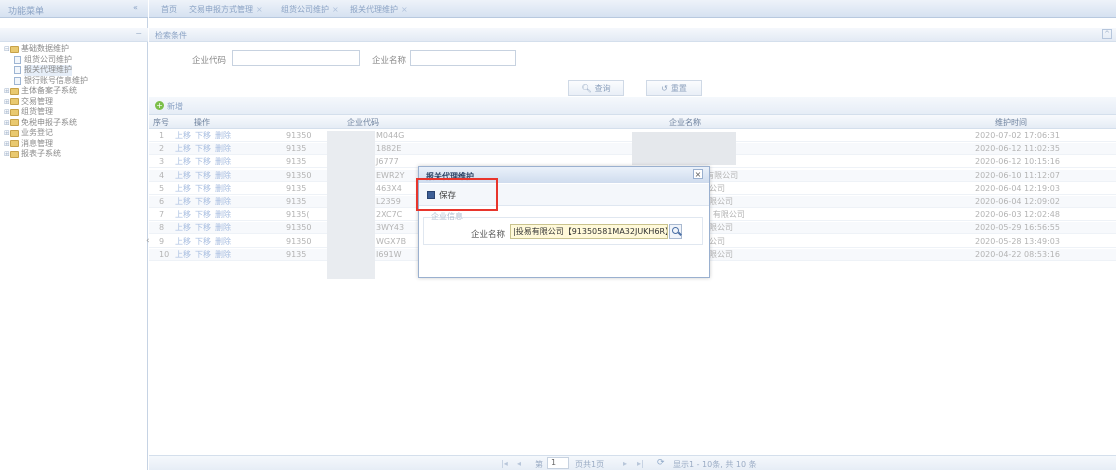 This screenshot has height=470, width=1116. I want to click on page-number-input: 1, so click(558, 463).